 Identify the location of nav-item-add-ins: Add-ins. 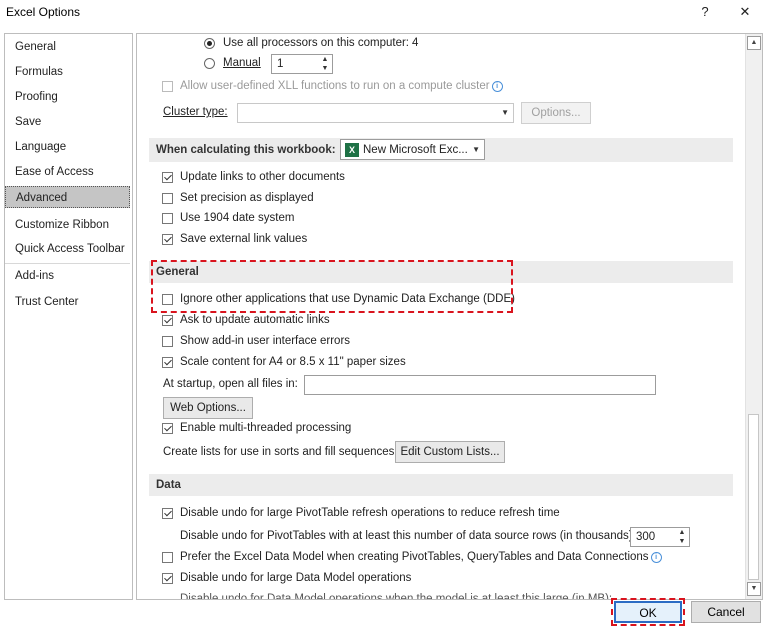
(67, 276).